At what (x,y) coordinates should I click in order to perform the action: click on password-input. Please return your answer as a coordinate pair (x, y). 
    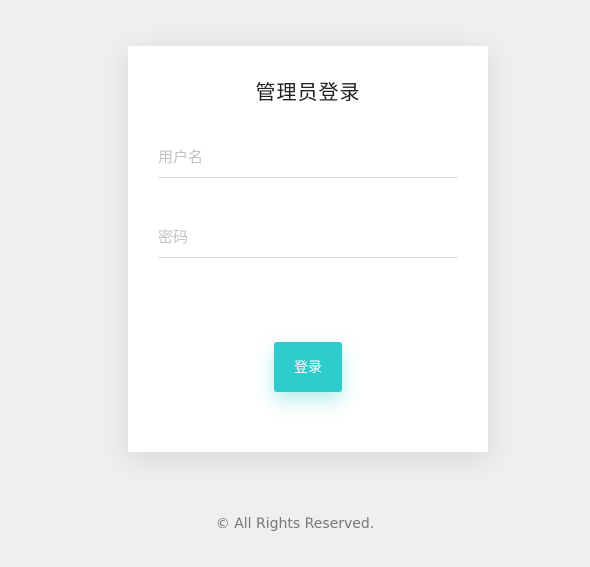
    Looking at the image, I should click on (308, 237).